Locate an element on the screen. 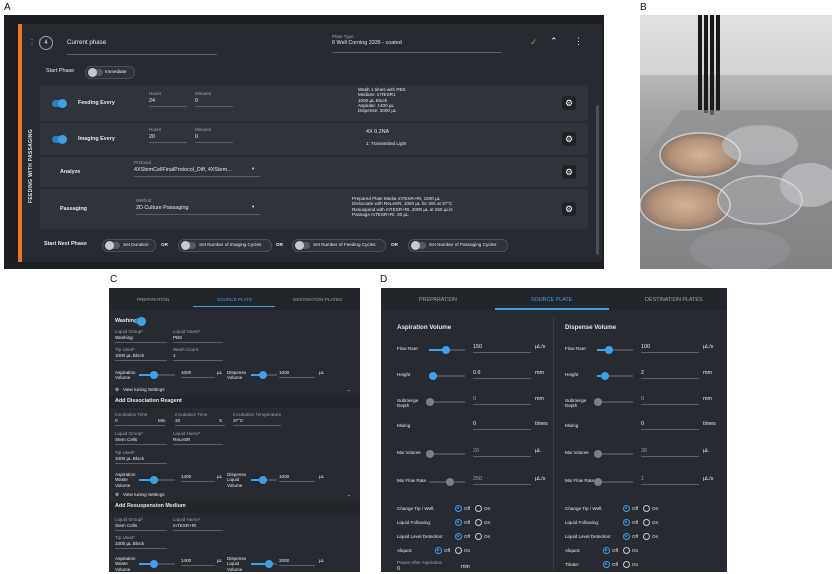 This screenshot has width=833, height=574. feeding-minutes-input: 0 is located at coordinates (214, 102).